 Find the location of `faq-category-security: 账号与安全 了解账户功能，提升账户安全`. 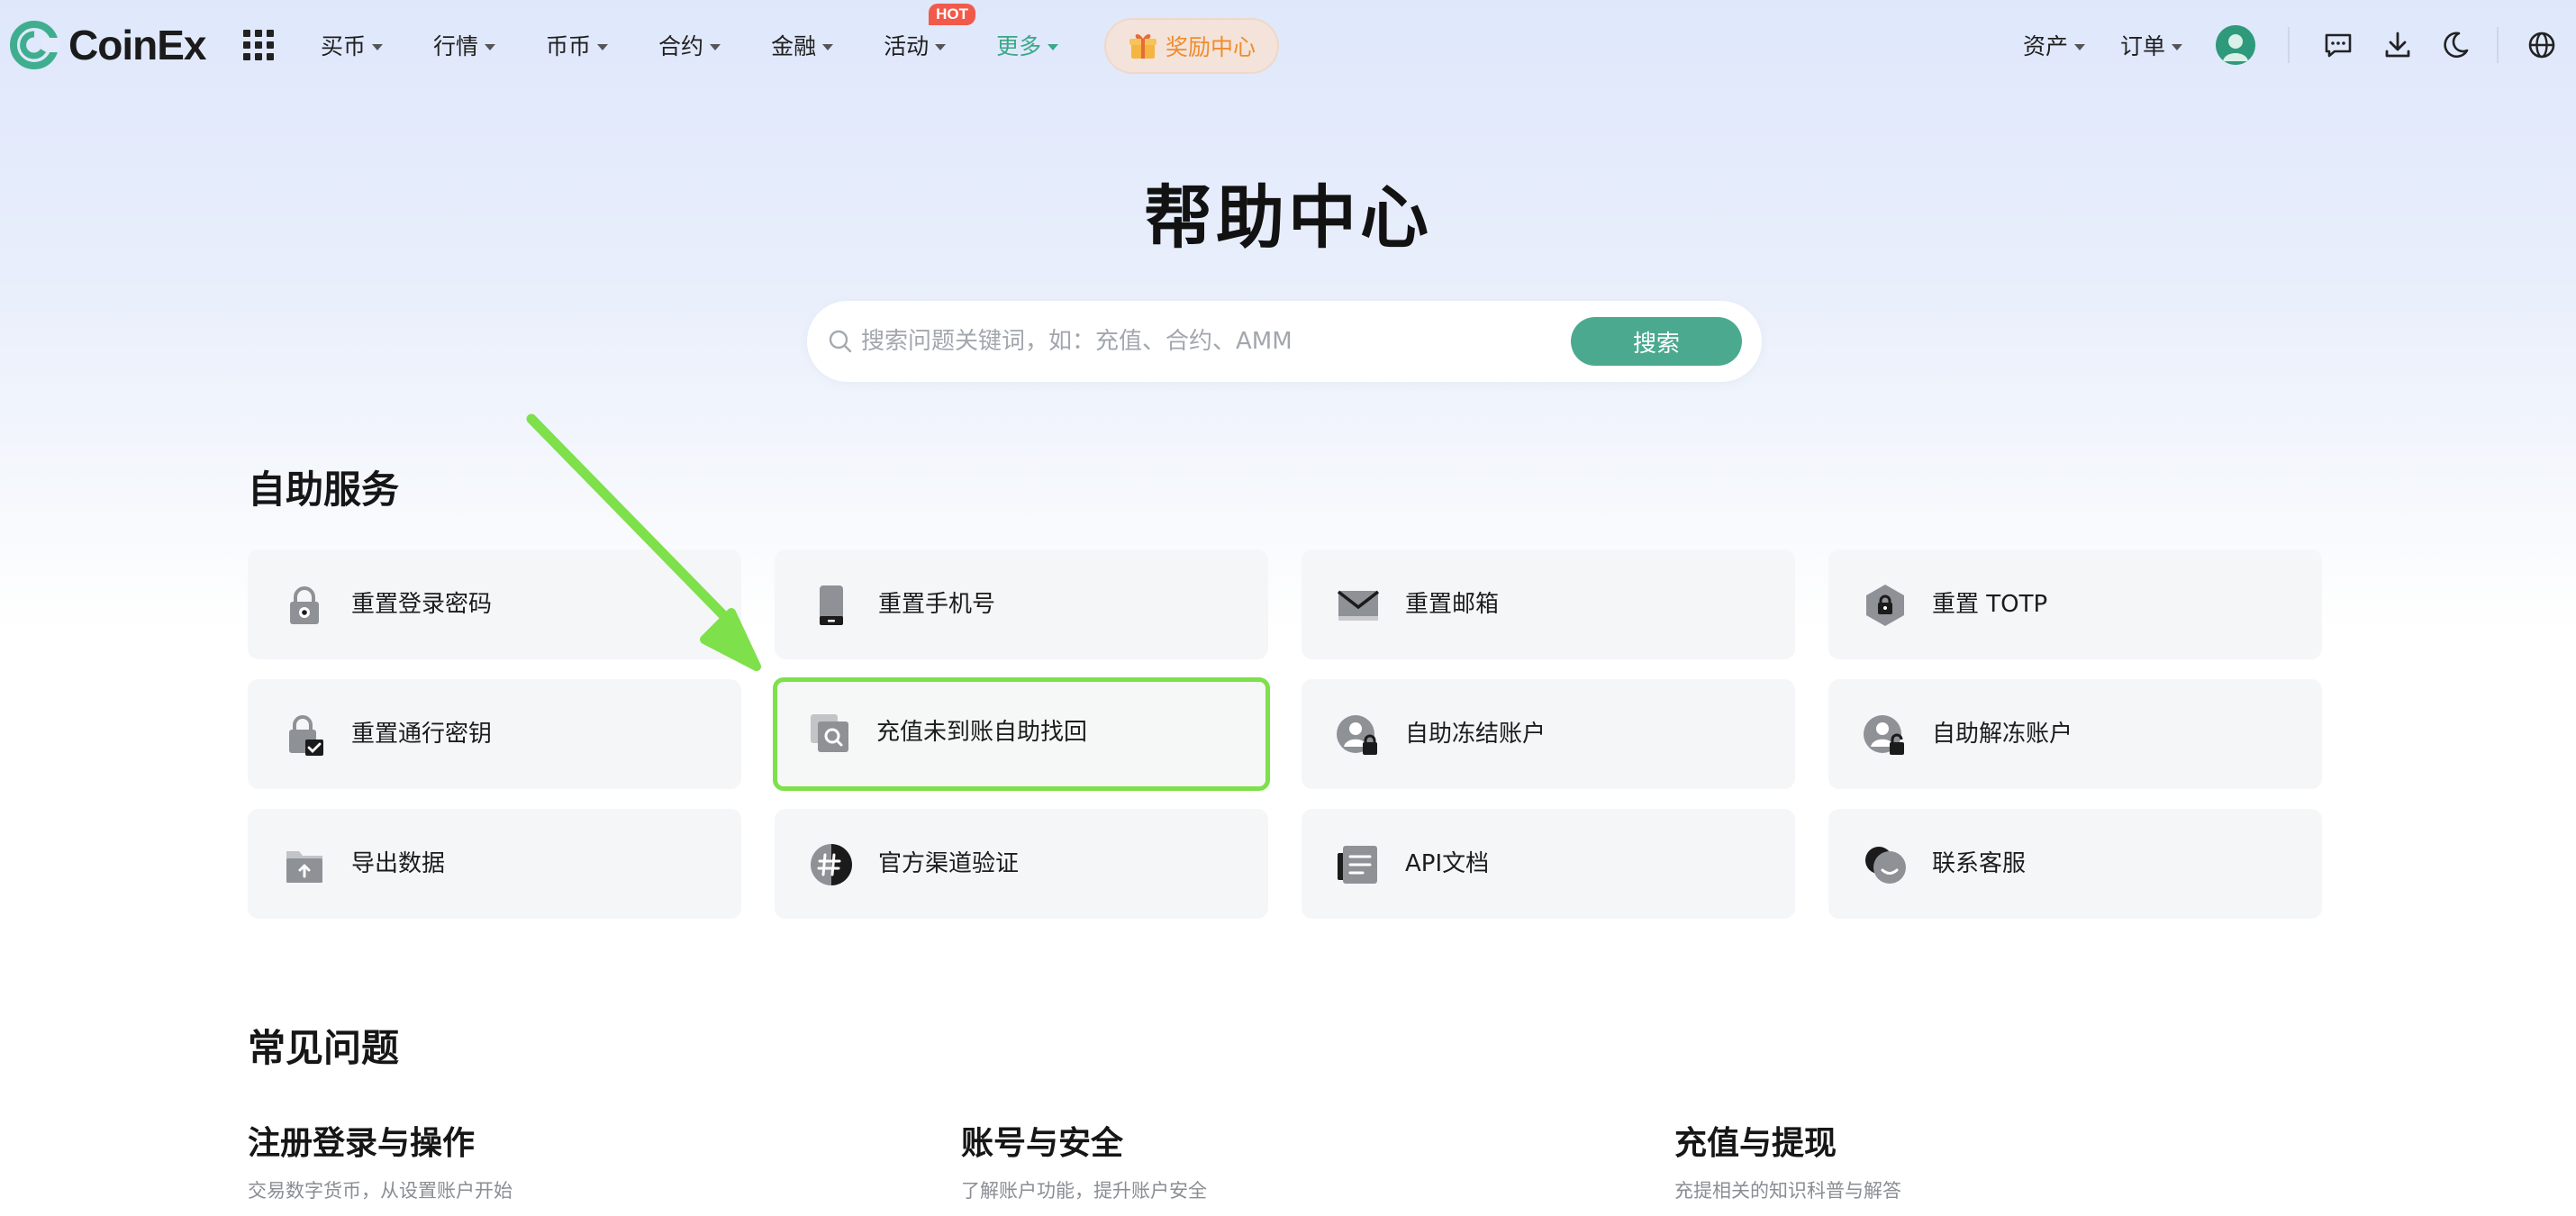

faq-category-security: 账号与安全 了解账户功能，提升账户安全 is located at coordinates (1084, 1160).